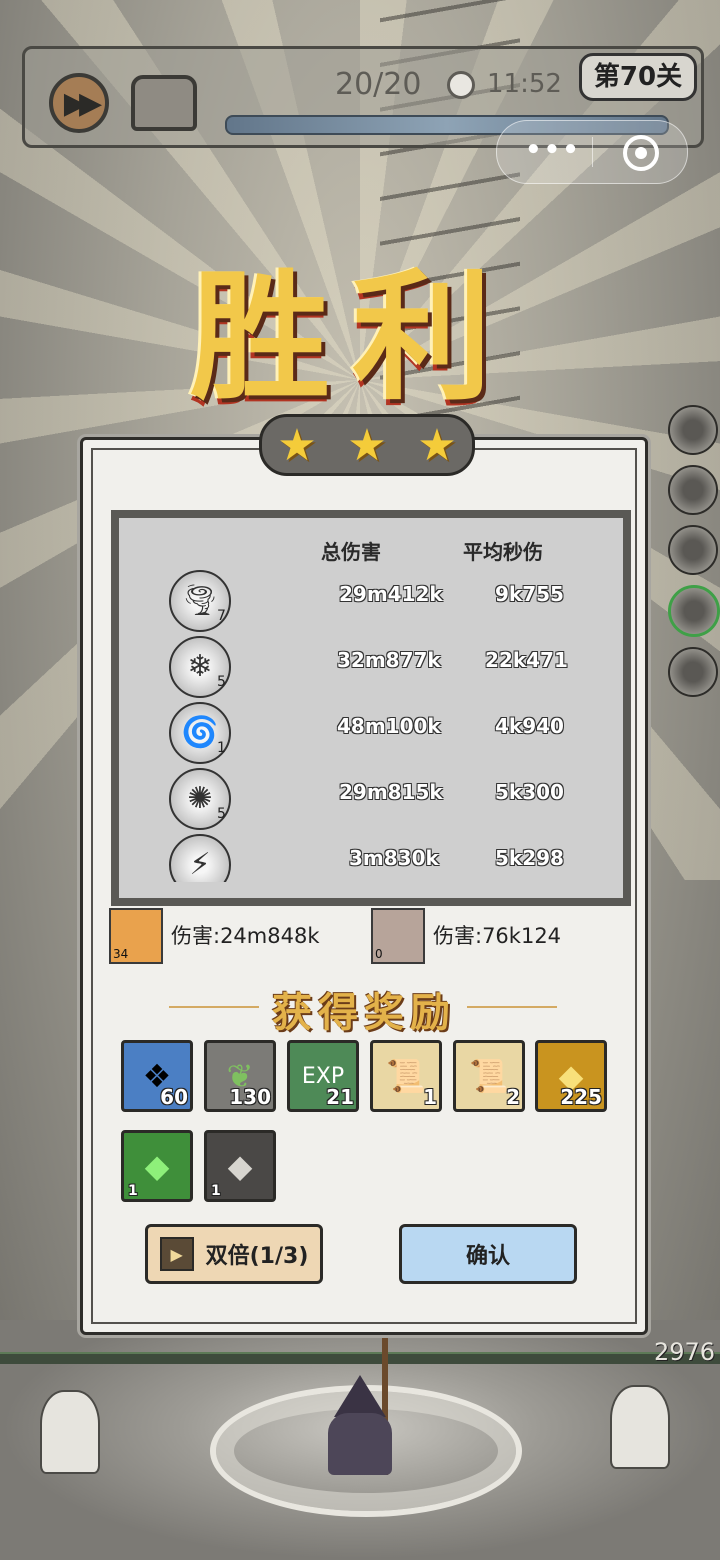 The height and width of the screenshot is (1560, 720). I want to click on hero-level: 0, so click(379, 954).